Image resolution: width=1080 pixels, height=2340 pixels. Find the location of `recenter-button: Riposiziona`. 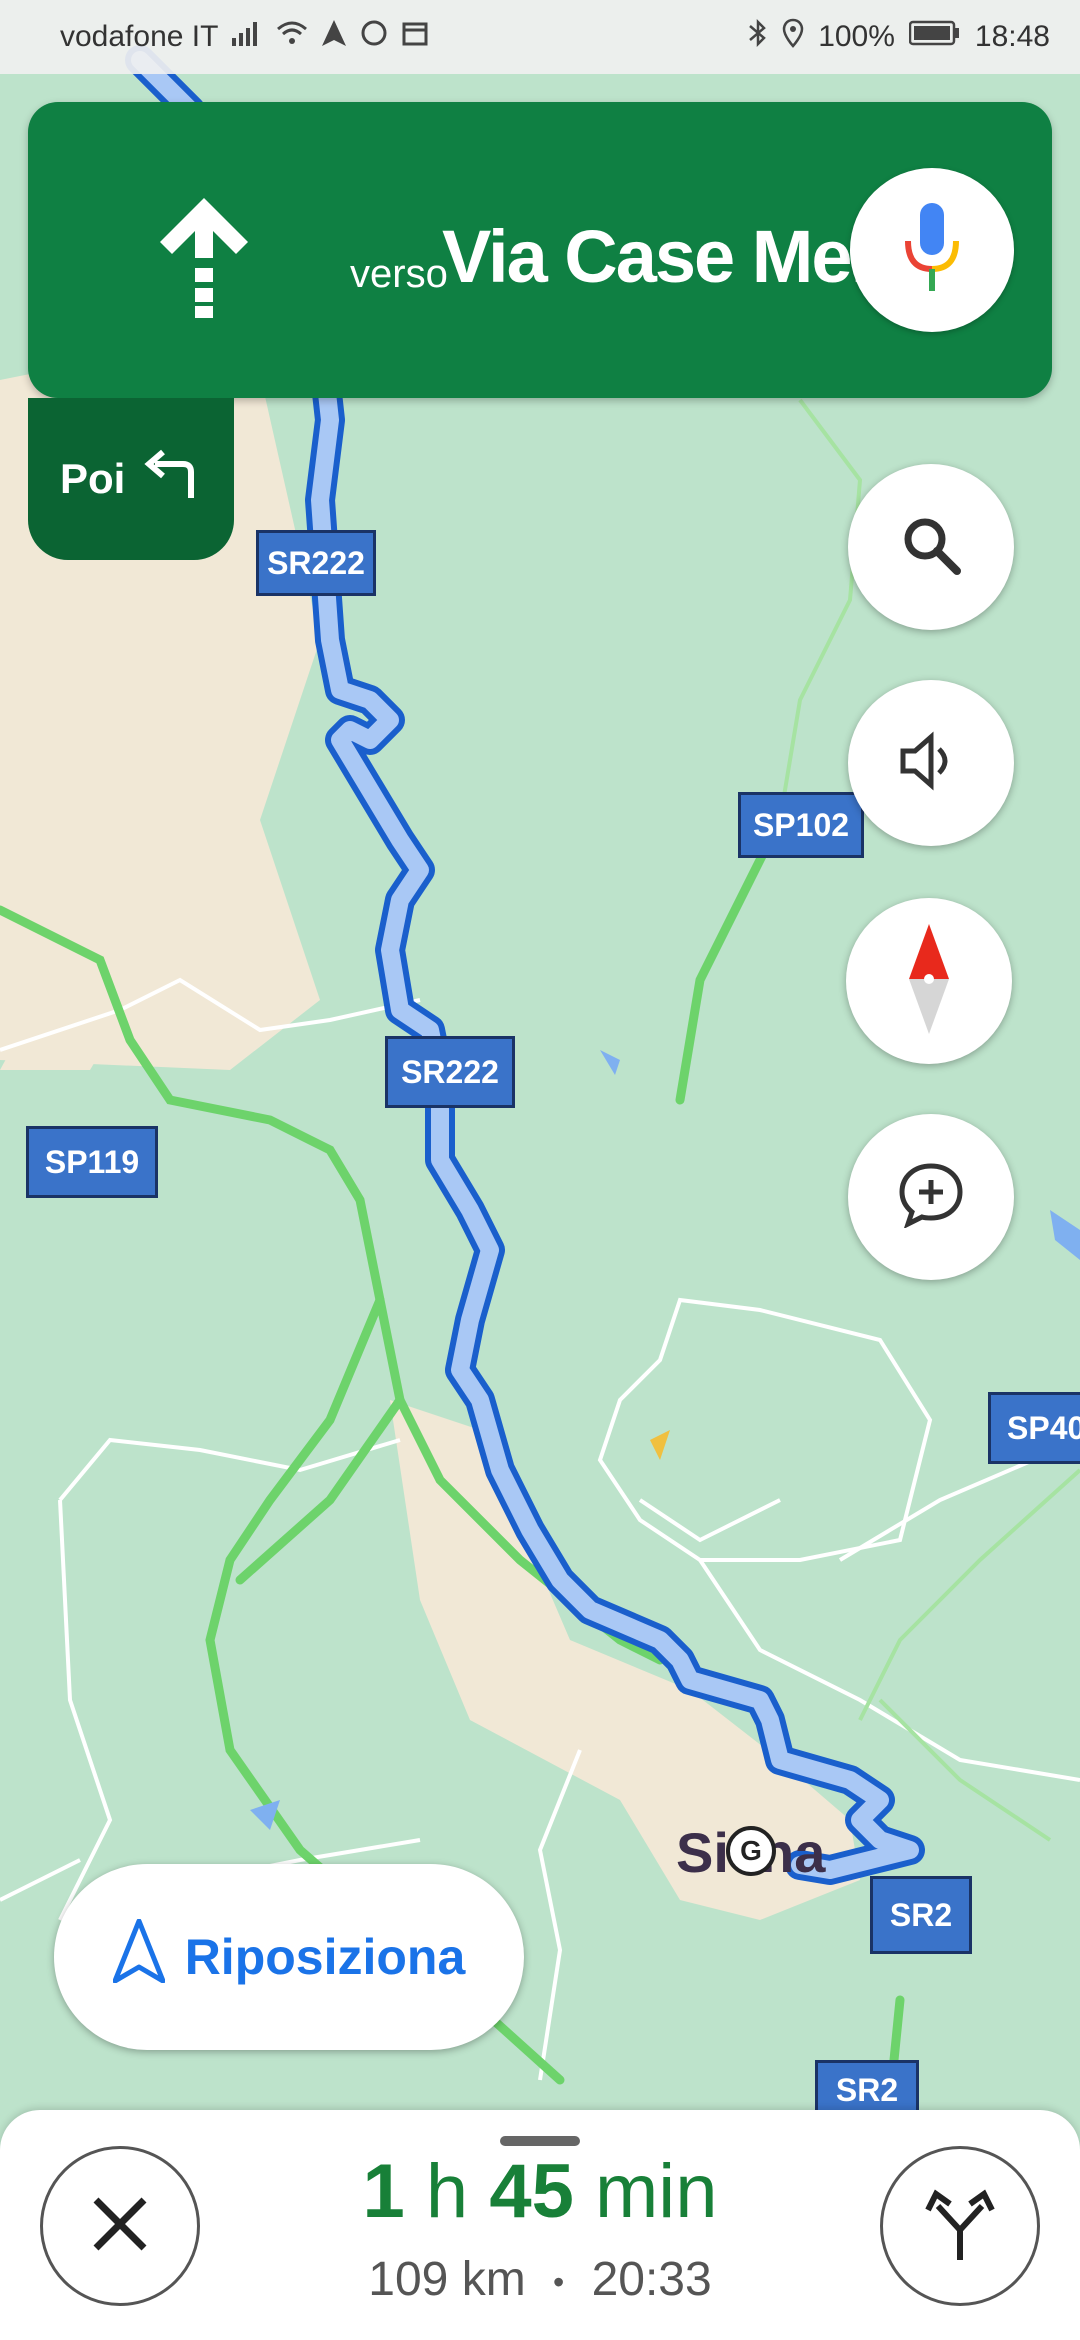

recenter-button: Riposiziona is located at coordinates (289, 1957).